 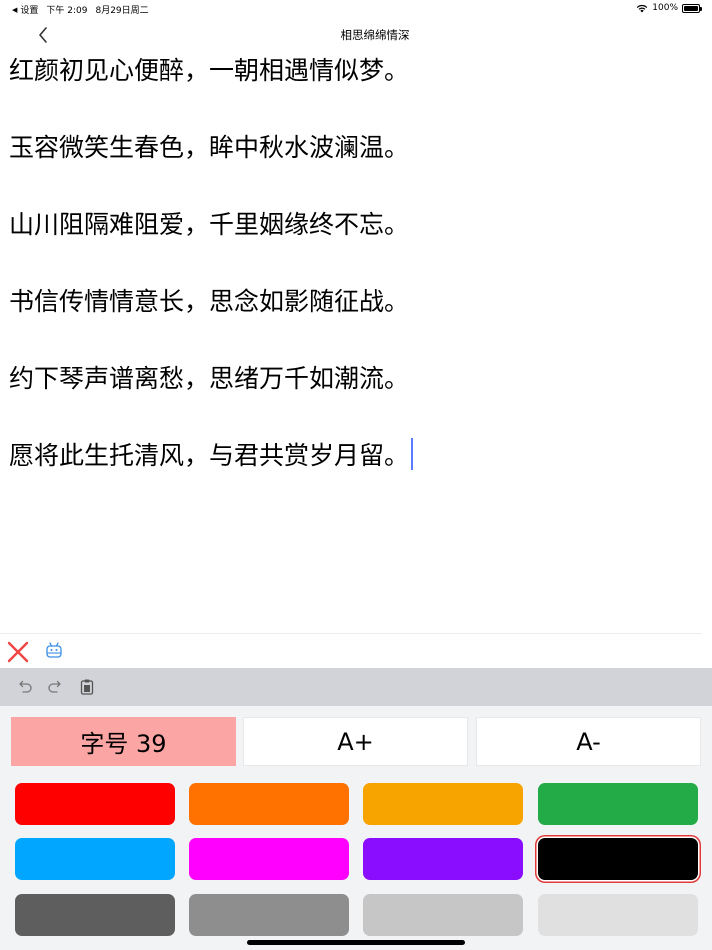 I want to click on paste-button, so click(x=87, y=687).